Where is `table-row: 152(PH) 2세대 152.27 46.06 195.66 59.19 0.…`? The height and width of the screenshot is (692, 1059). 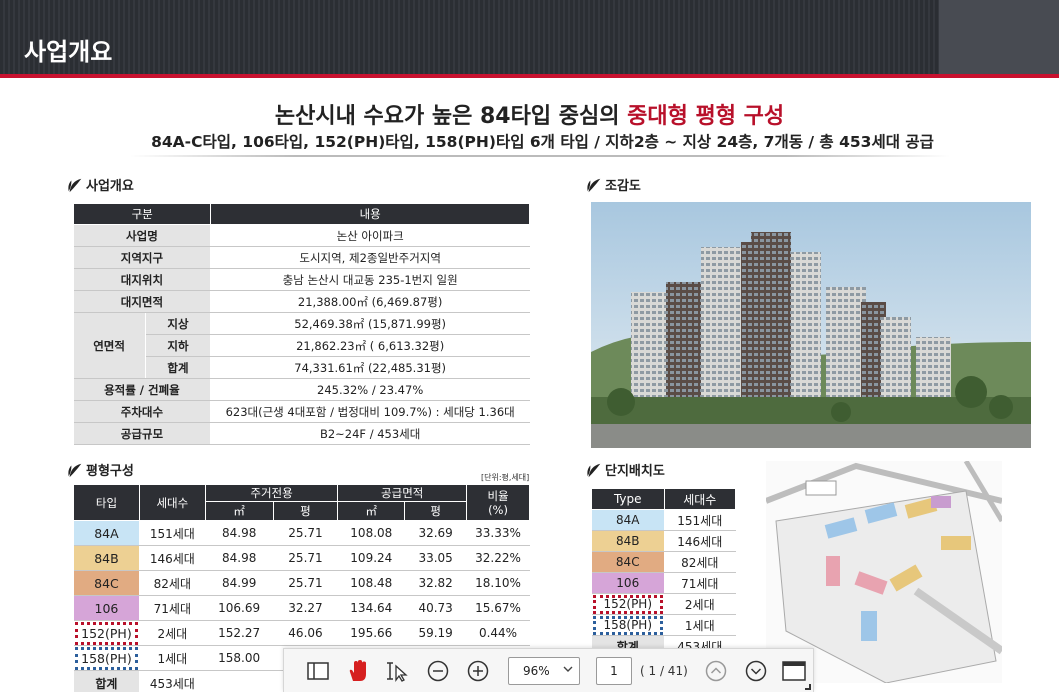 table-row: 152(PH) 2세대 152.27 46.06 195.66 59.19 0.… is located at coordinates (301, 633).